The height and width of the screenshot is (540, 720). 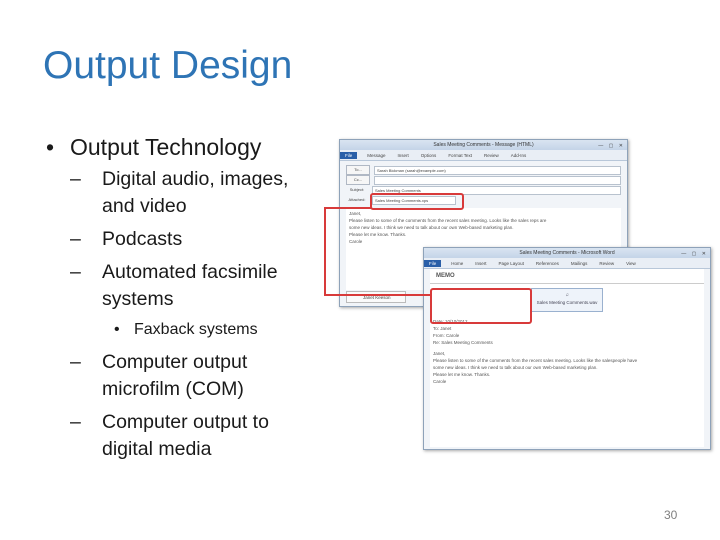 I want to click on ribbon-tab: Options, so click(x=428, y=155).